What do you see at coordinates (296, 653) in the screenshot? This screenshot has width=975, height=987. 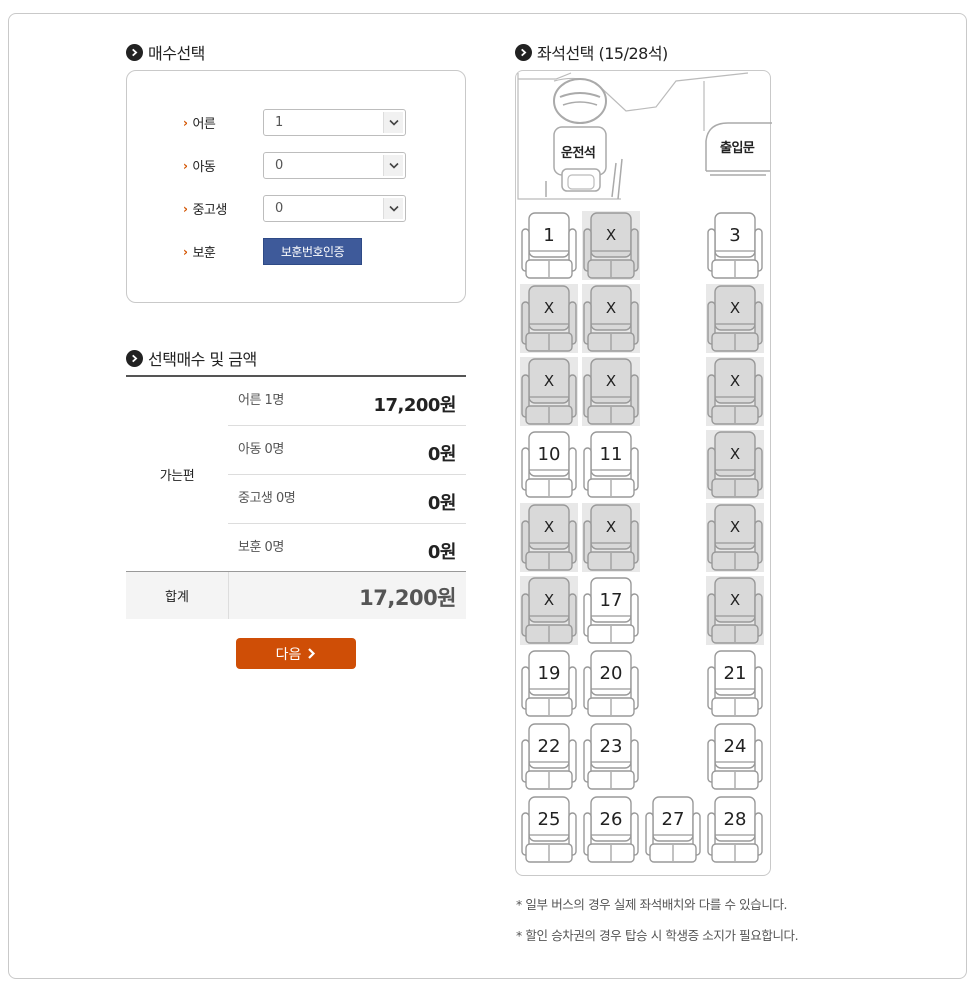 I see `next-button: 다음` at bounding box center [296, 653].